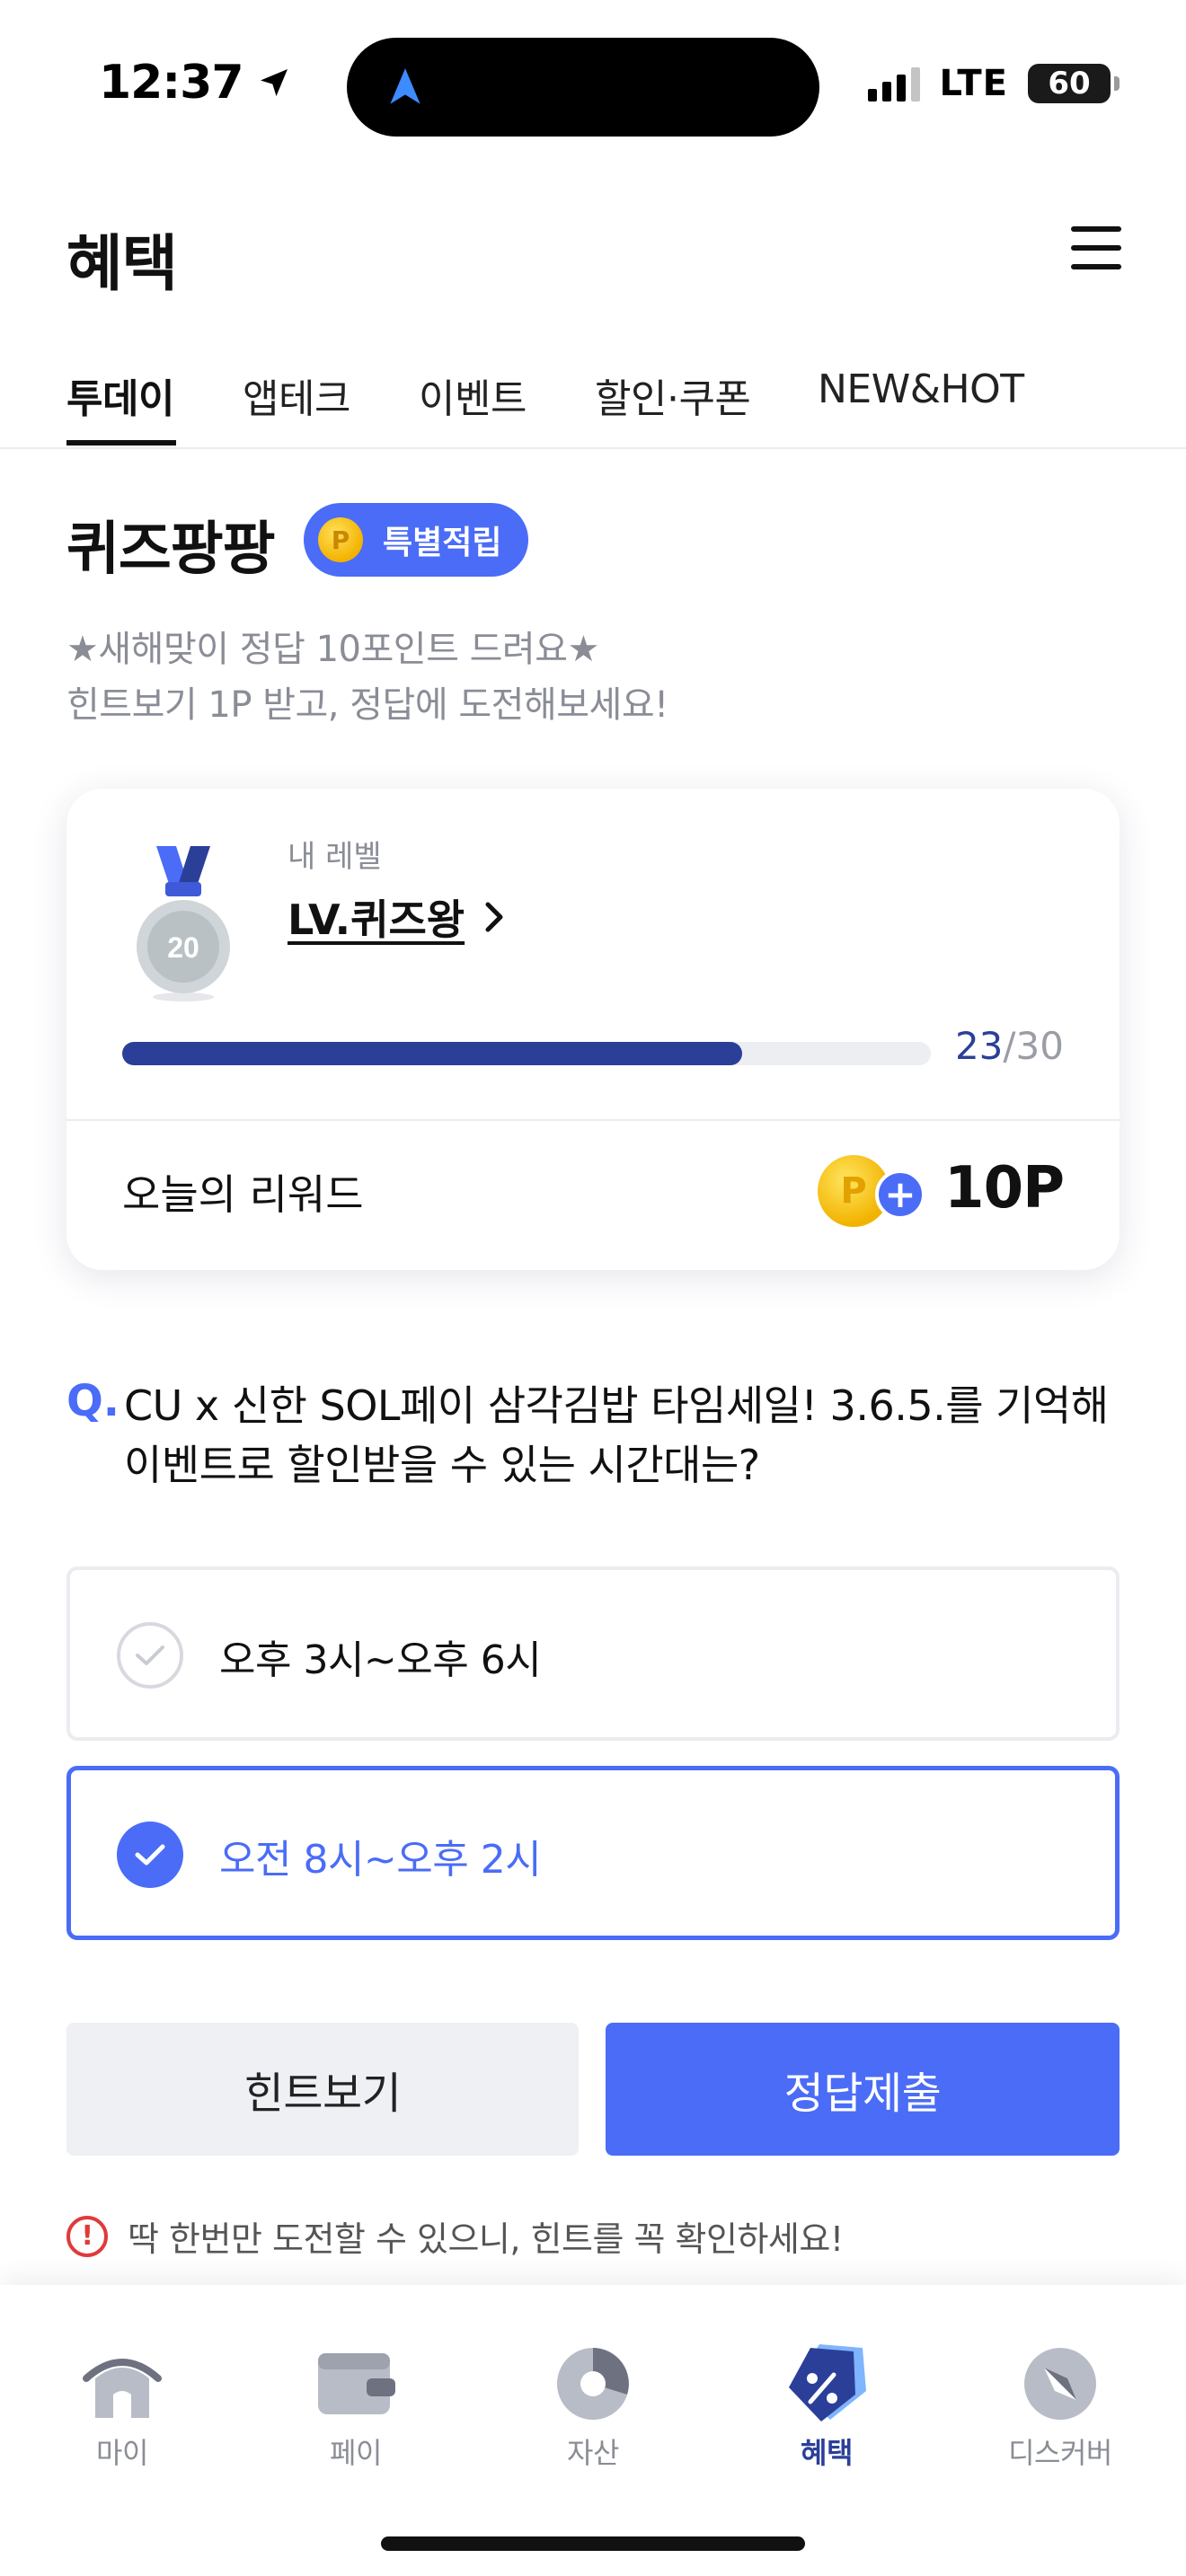  I want to click on status-time: 12:37, so click(195, 83).